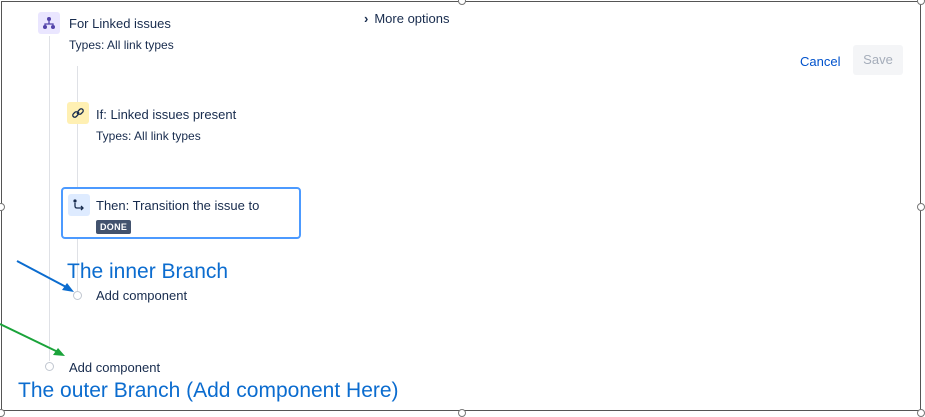 Image resolution: width=925 pixels, height=417 pixels. I want to click on outer-arrow-annotation, so click(32, 339).